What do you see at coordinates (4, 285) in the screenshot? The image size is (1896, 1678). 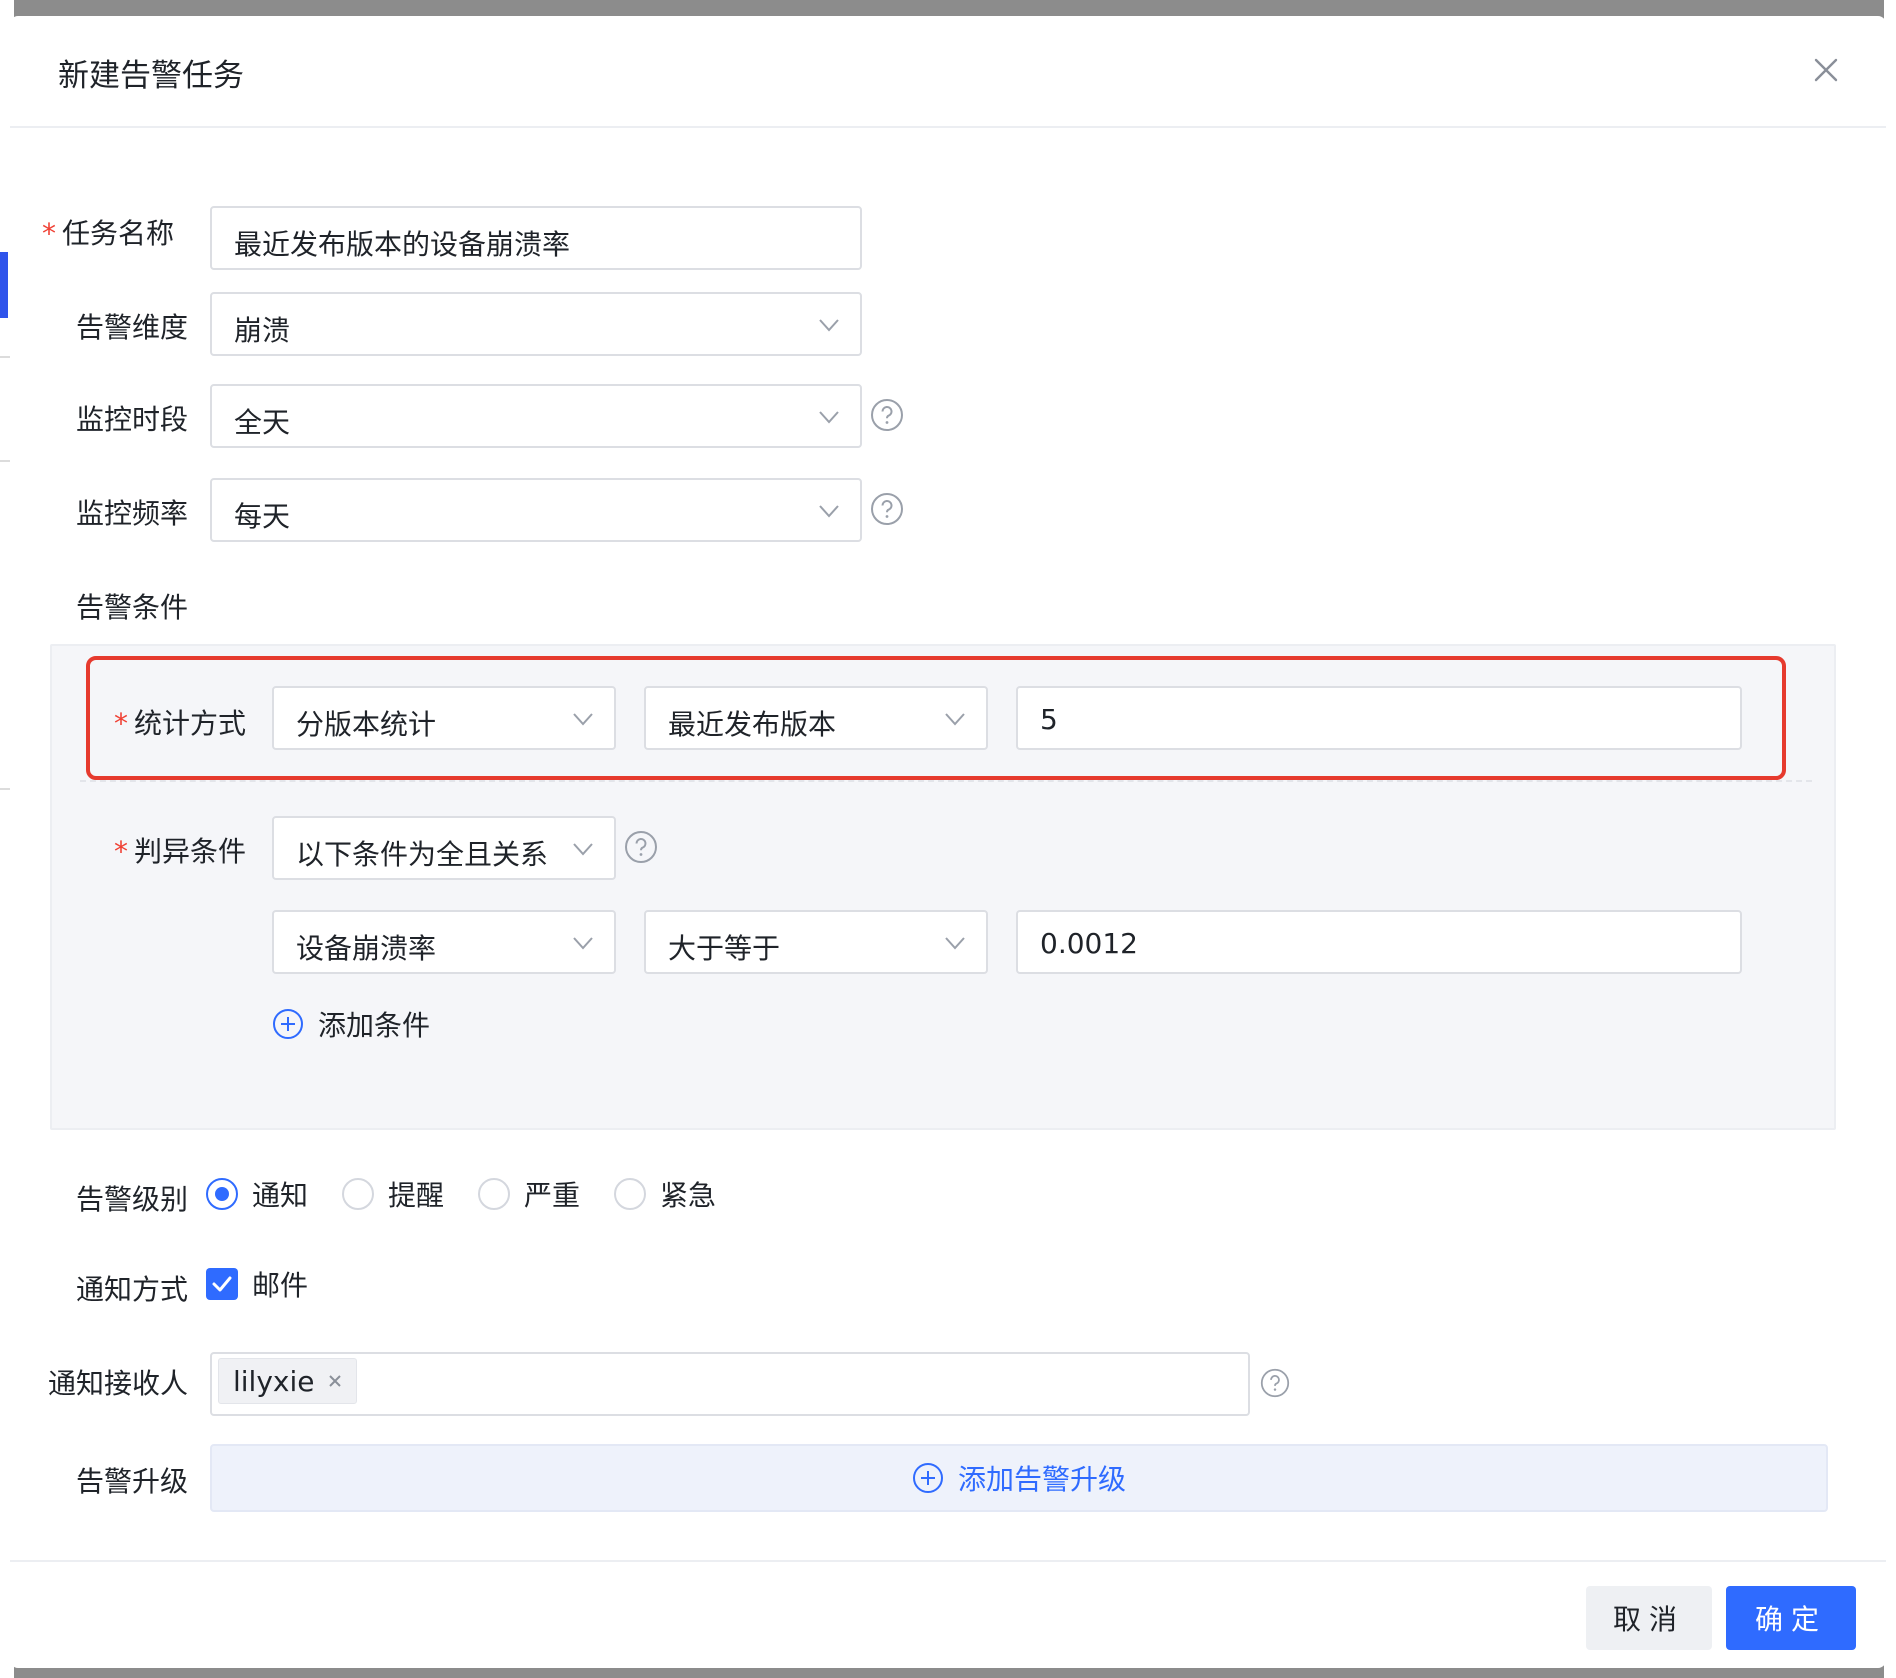 I see `backdrop-accent` at bounding box center [4, 285].